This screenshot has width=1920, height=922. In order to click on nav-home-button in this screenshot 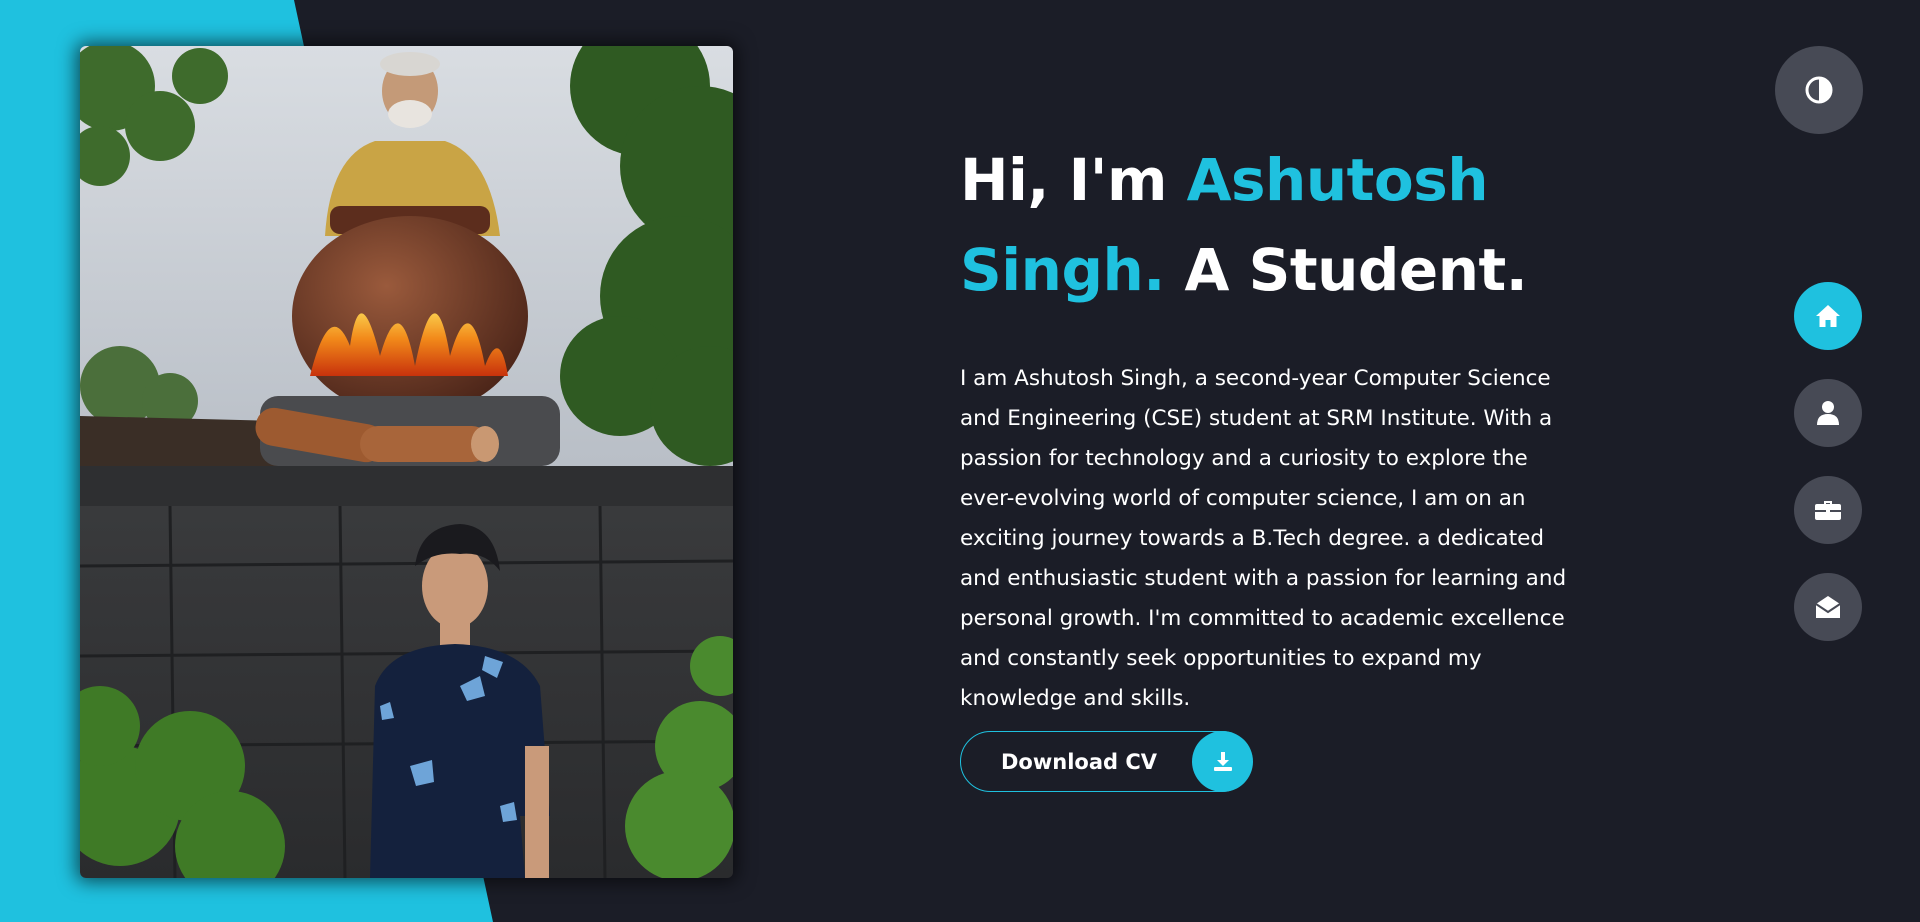, I will do `click(1828, 316)`.